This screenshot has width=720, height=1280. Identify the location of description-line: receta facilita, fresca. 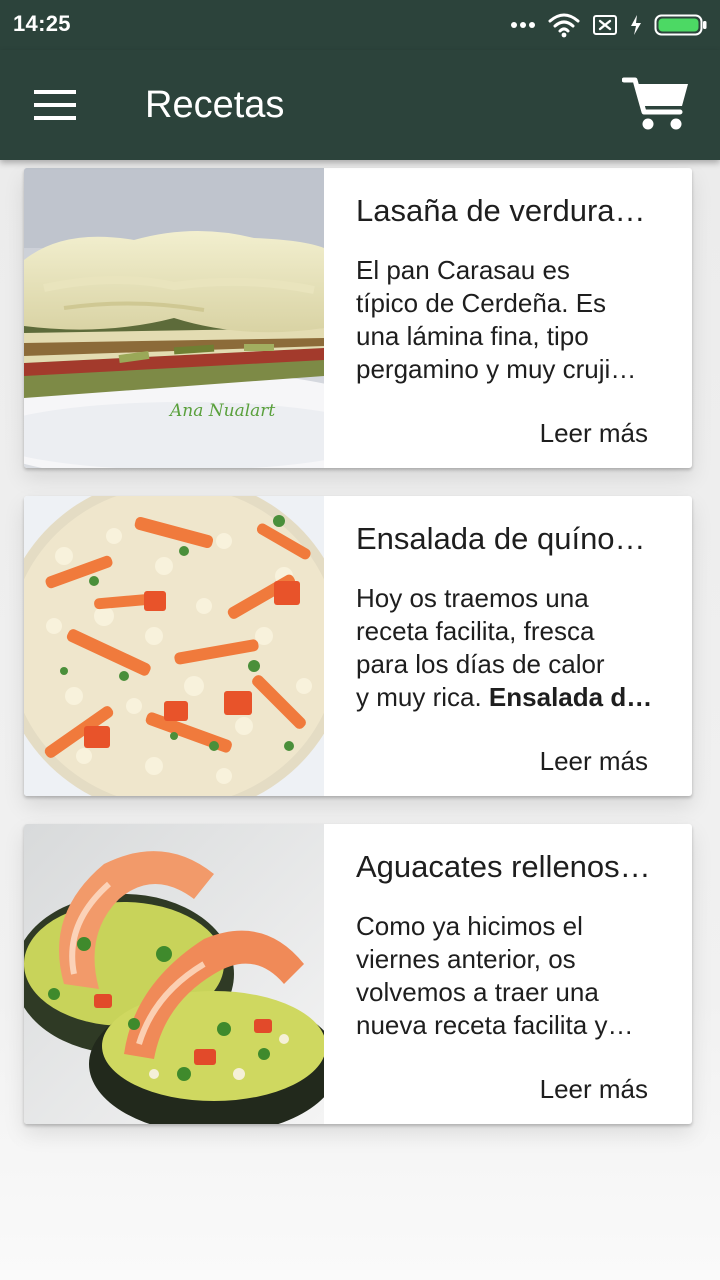
(475, 631).